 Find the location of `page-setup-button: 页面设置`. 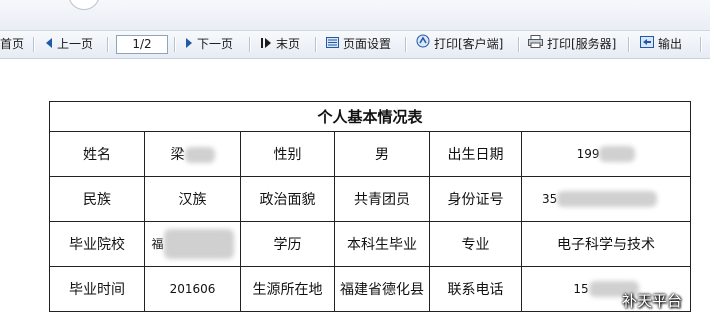

page-setup-button: 页面设置 is located at coordinates (358, 44).